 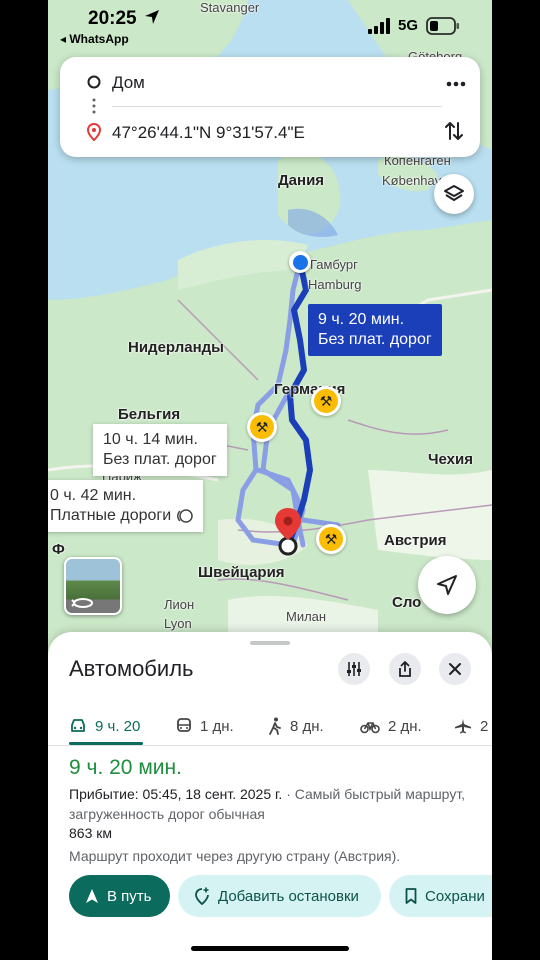 I want to click on sheet-title: Автомобиль, so click(x=131, y=668).